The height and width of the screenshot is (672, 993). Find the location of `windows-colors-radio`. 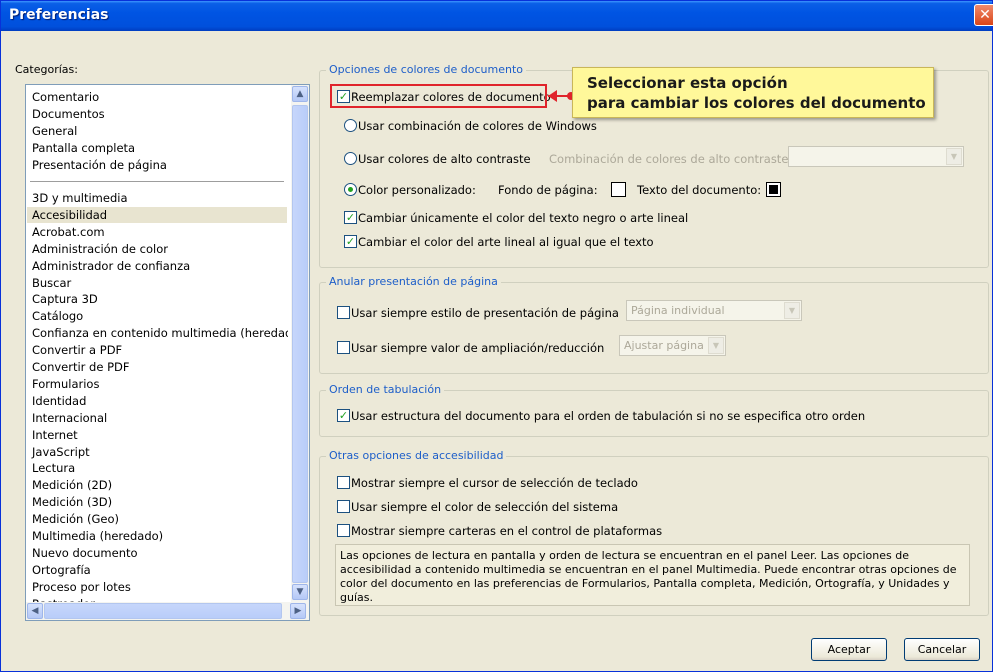

windows-colors-radio is located at coordinates (350, 125).